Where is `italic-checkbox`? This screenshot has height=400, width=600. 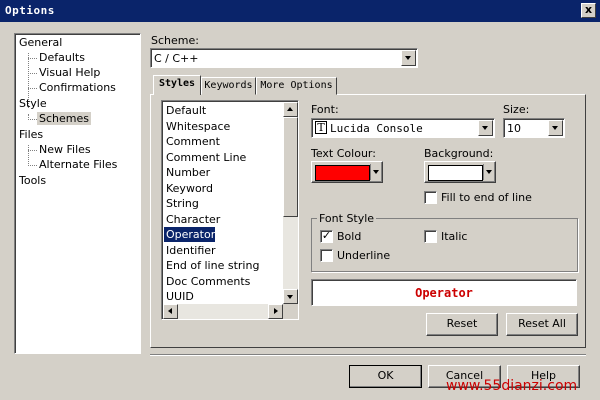 italic-checkbox is located at coordinates (430, 236).